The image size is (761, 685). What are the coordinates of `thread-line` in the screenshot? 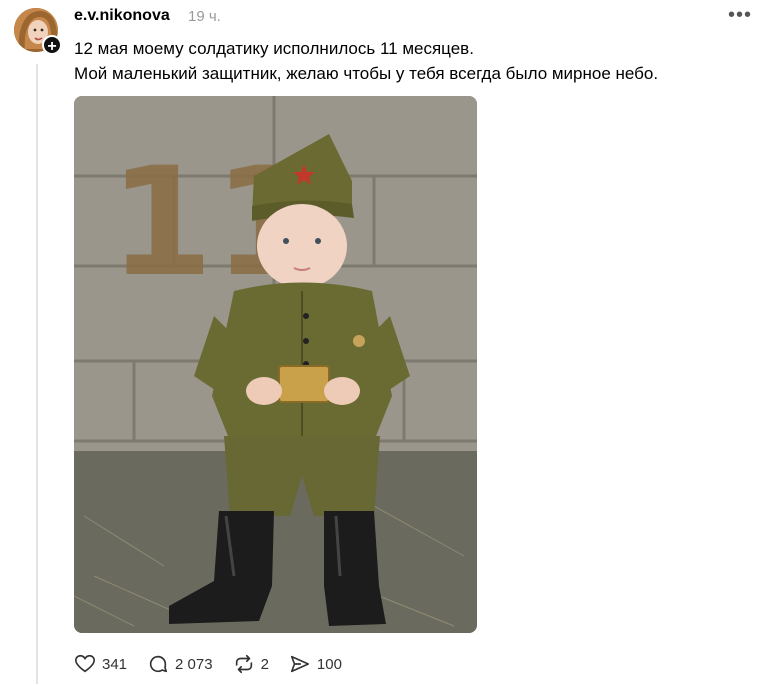 It's located at (37, 374).